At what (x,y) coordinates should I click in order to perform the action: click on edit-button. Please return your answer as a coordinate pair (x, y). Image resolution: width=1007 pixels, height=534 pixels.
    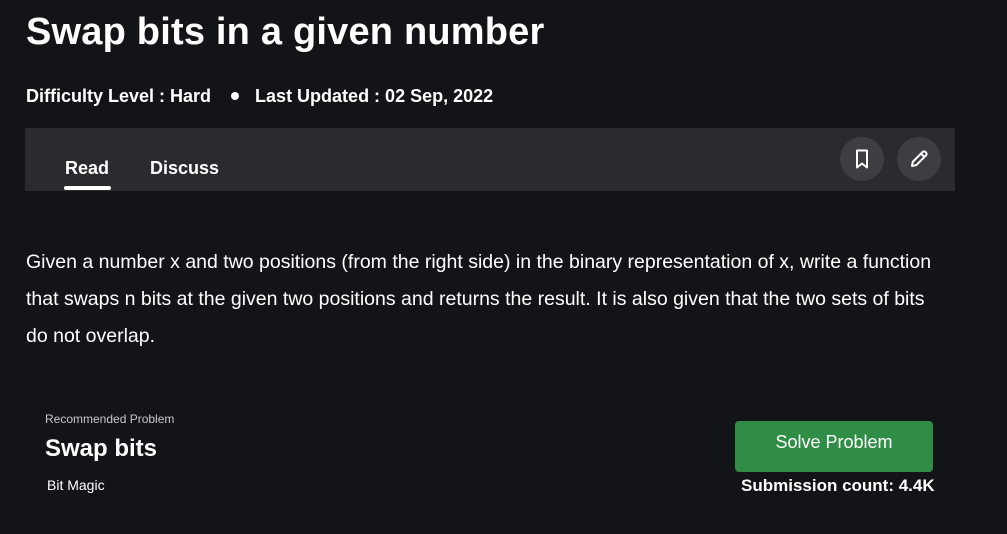
    Looking at the image, I should click on (919, 159).